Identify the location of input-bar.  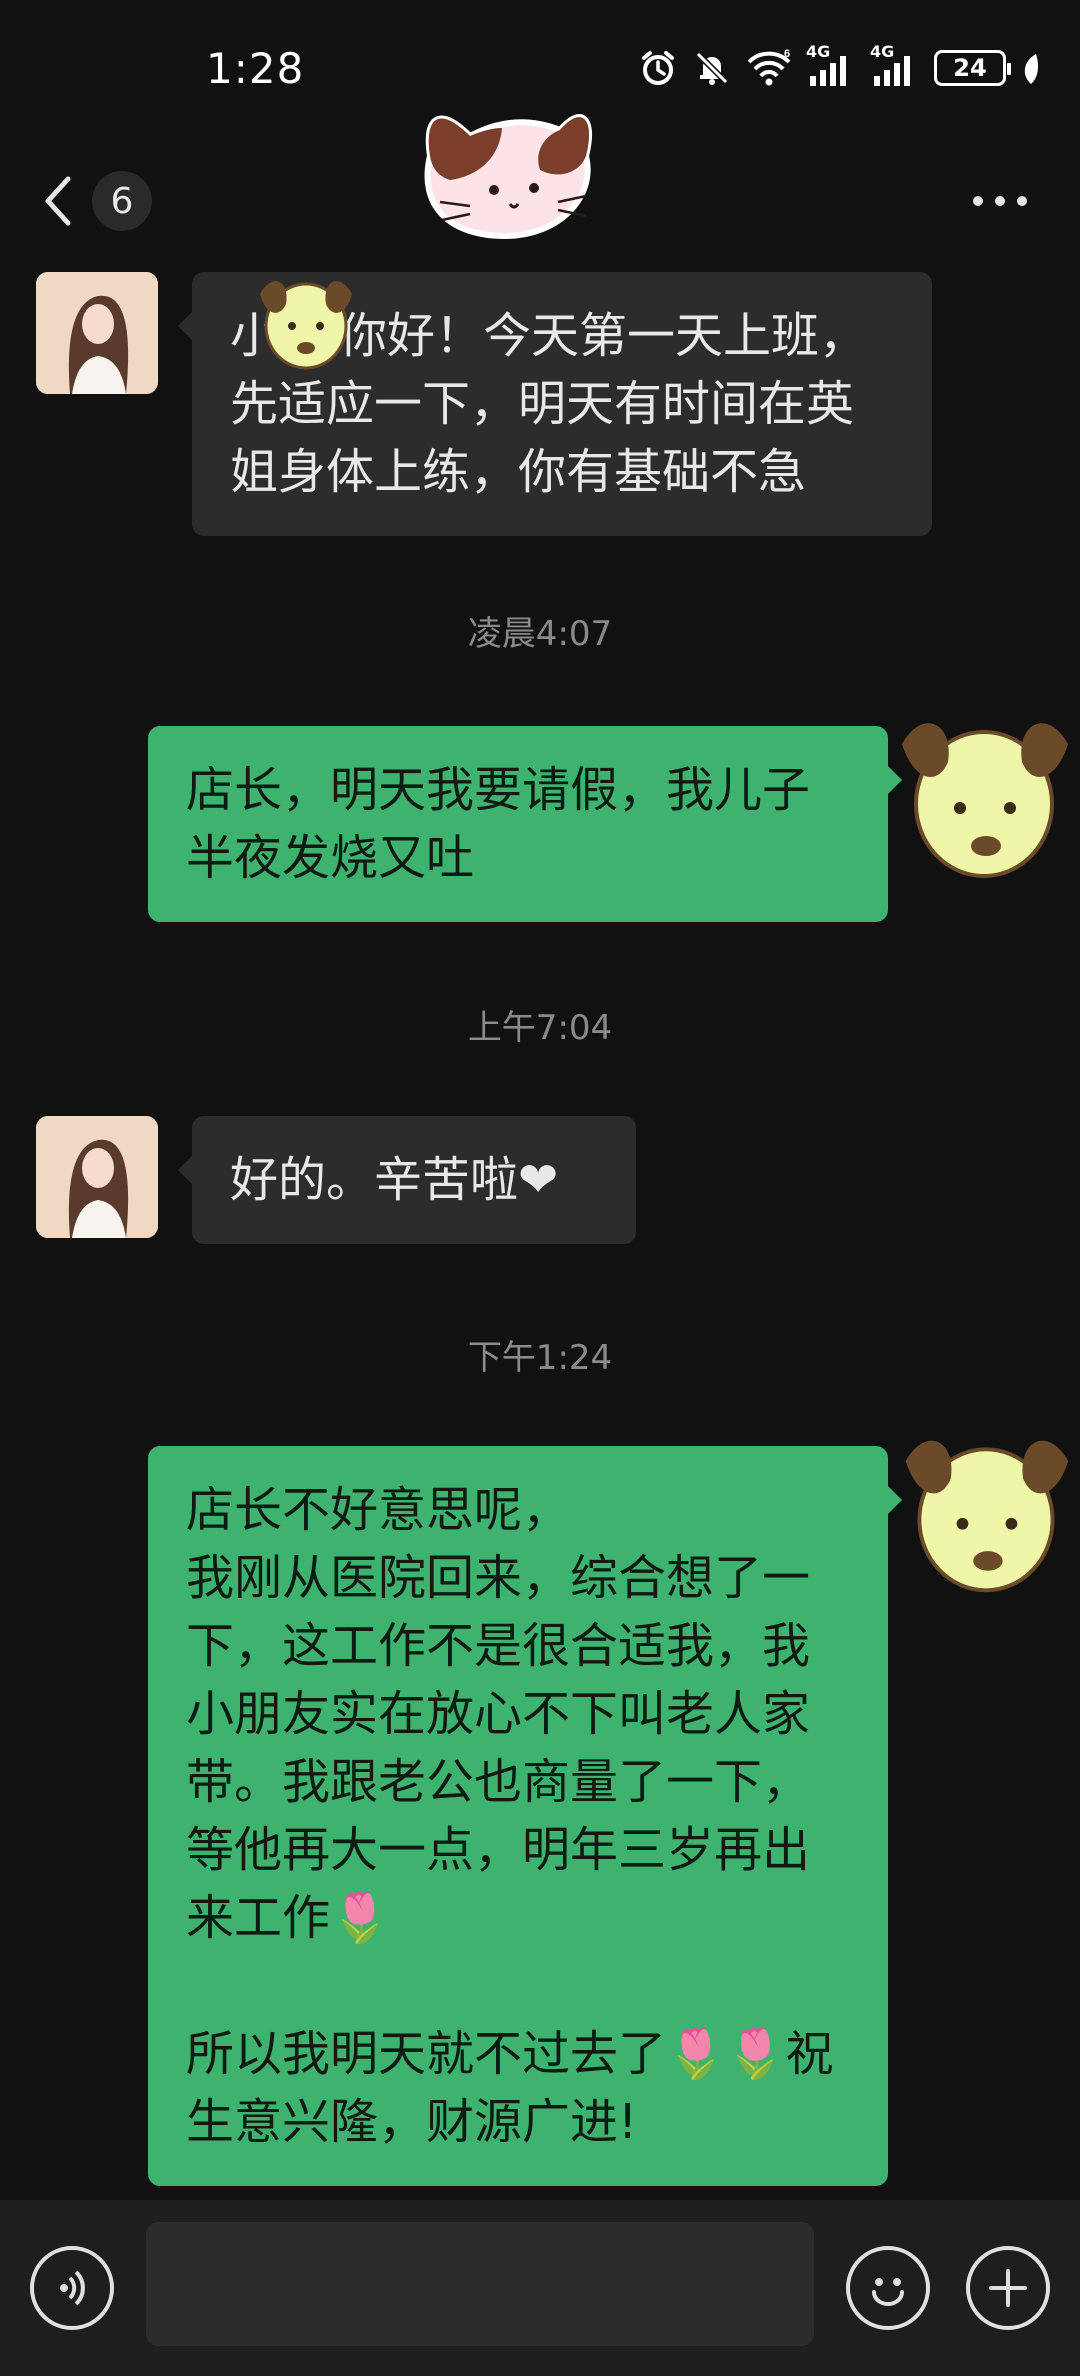
(540, 2288).